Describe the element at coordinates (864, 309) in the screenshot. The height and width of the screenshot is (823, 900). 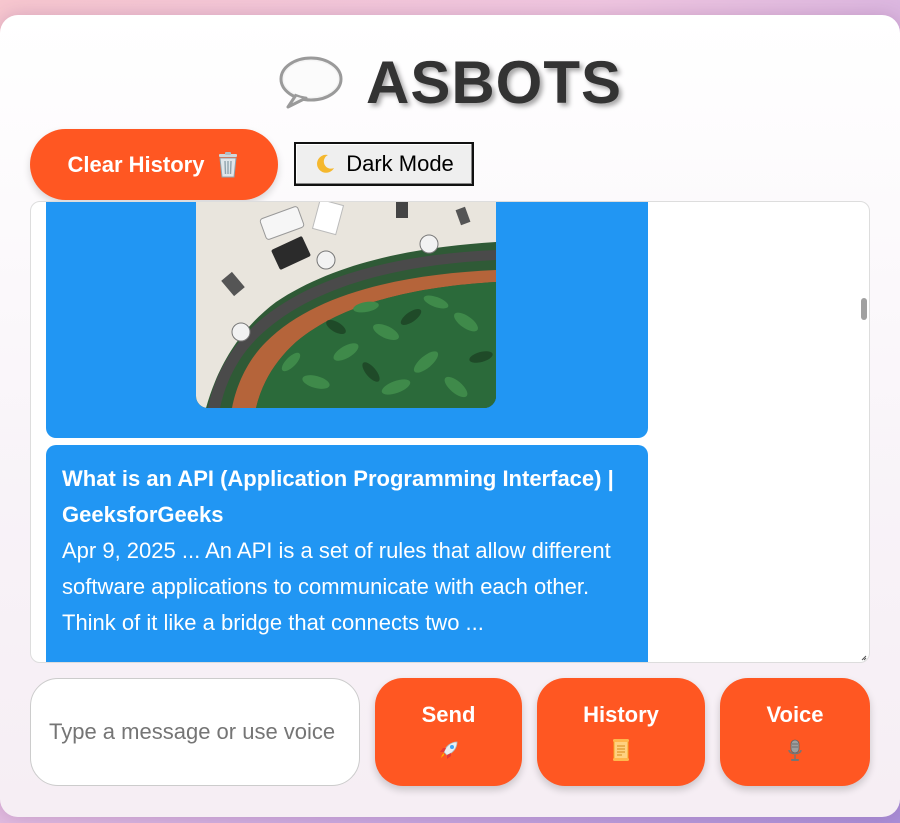
I see `chat-scrollbar-thumb` at that location.